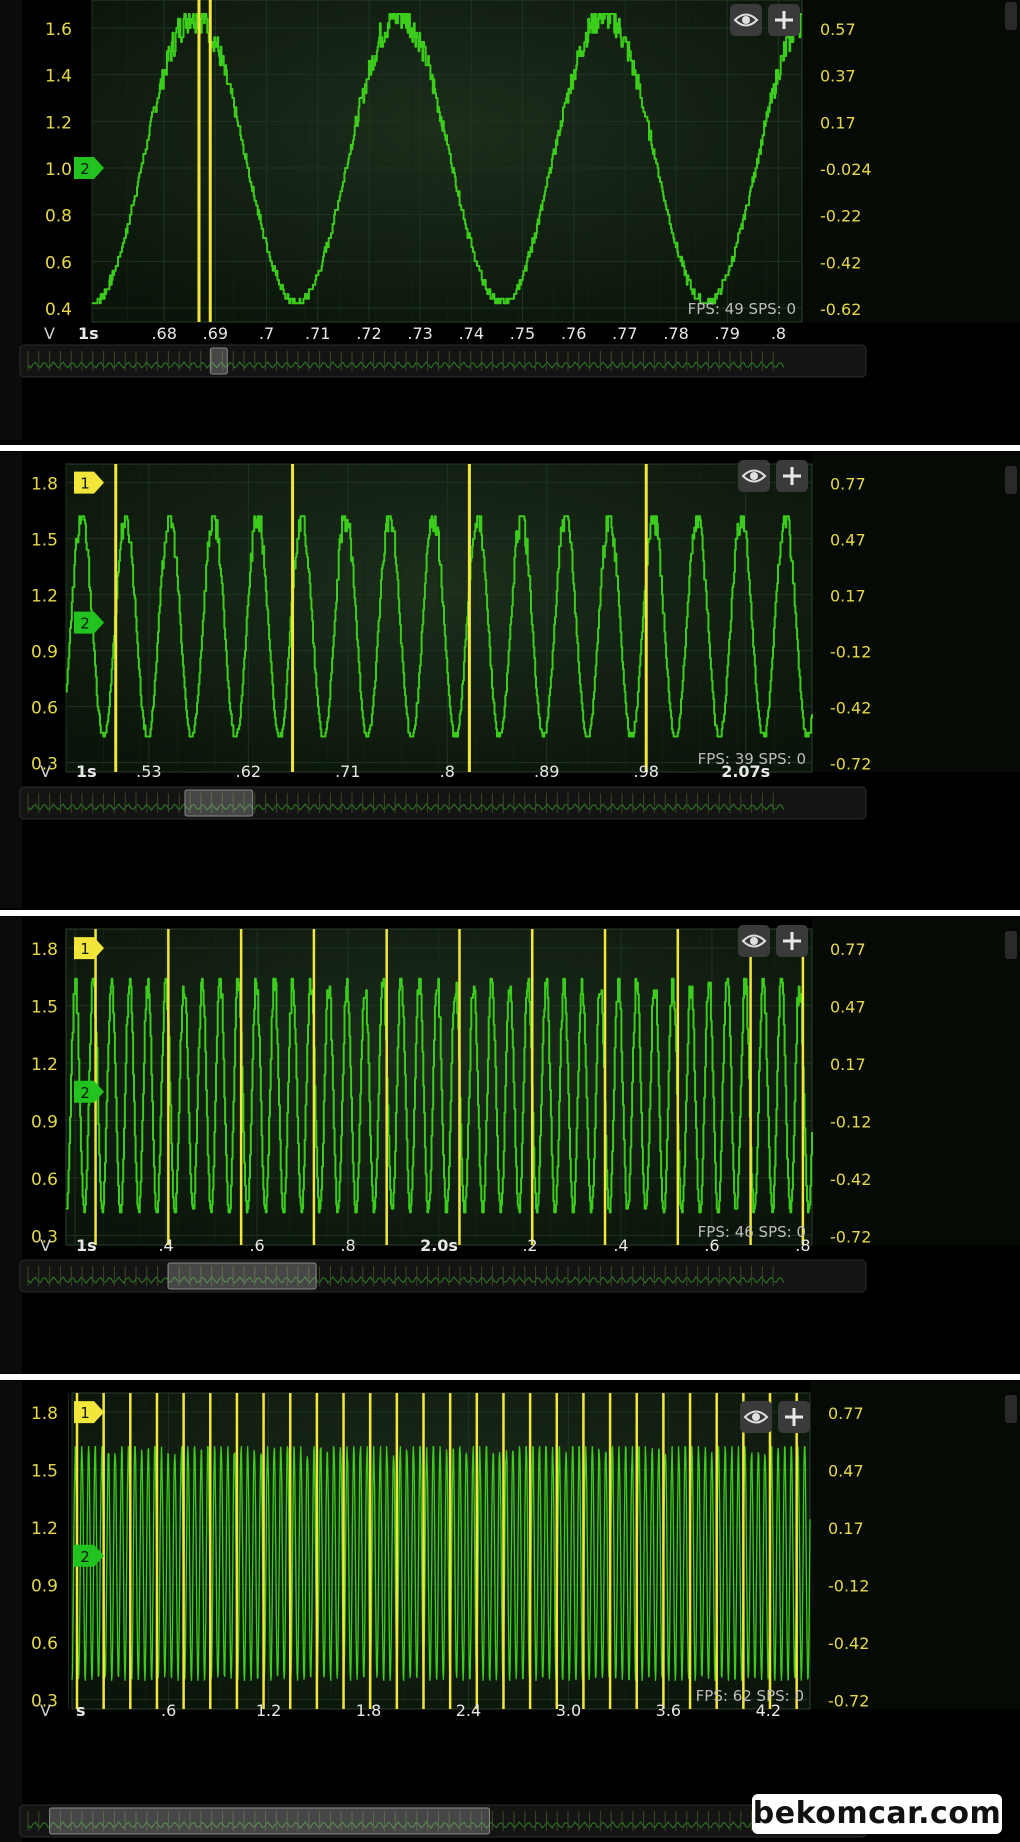  I want to click on x-tick-label: .53, so click(148, 771).